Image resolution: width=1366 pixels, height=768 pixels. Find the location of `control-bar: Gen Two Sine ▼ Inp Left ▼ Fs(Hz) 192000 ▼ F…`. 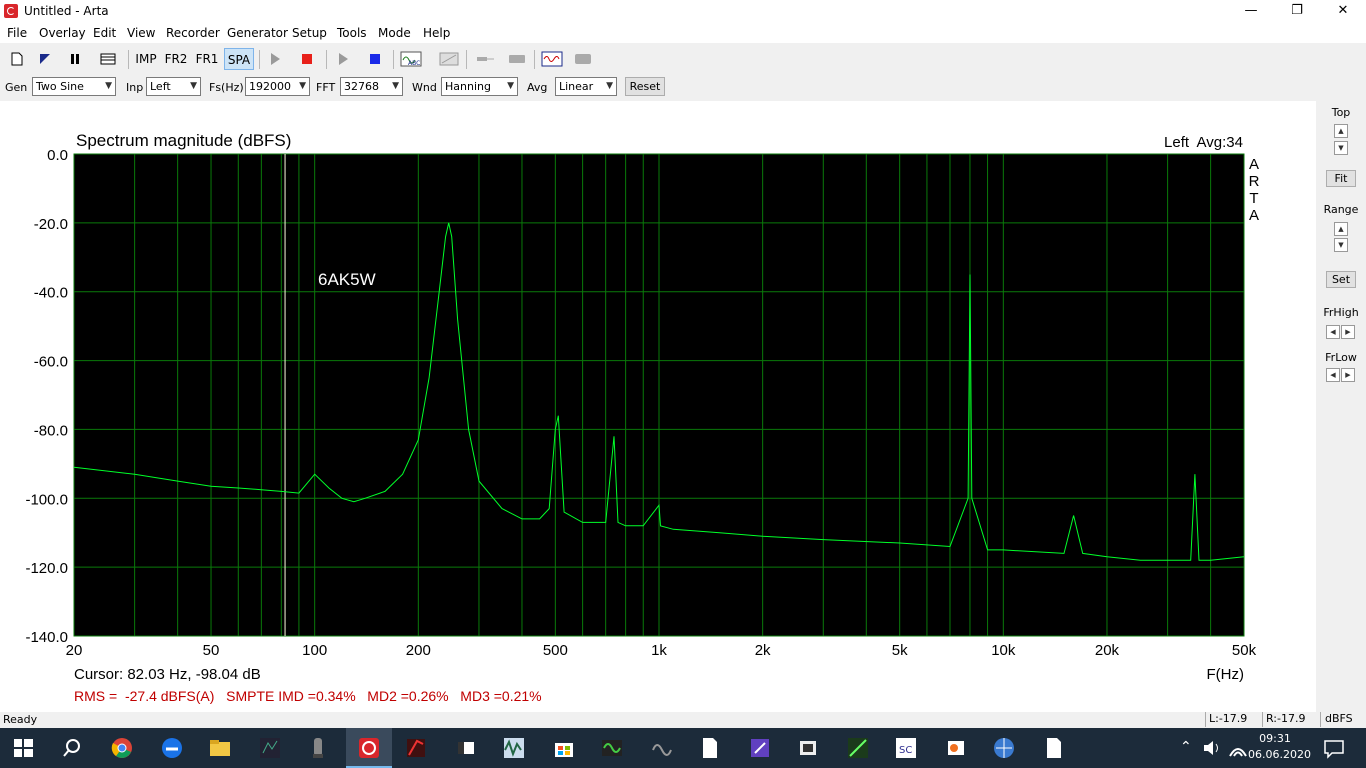

control-bar: Gen Two Sine ▼ Inp Left ▼ Fs(Hz) 192000 ▼ F… is located at coordinates (683, 87).